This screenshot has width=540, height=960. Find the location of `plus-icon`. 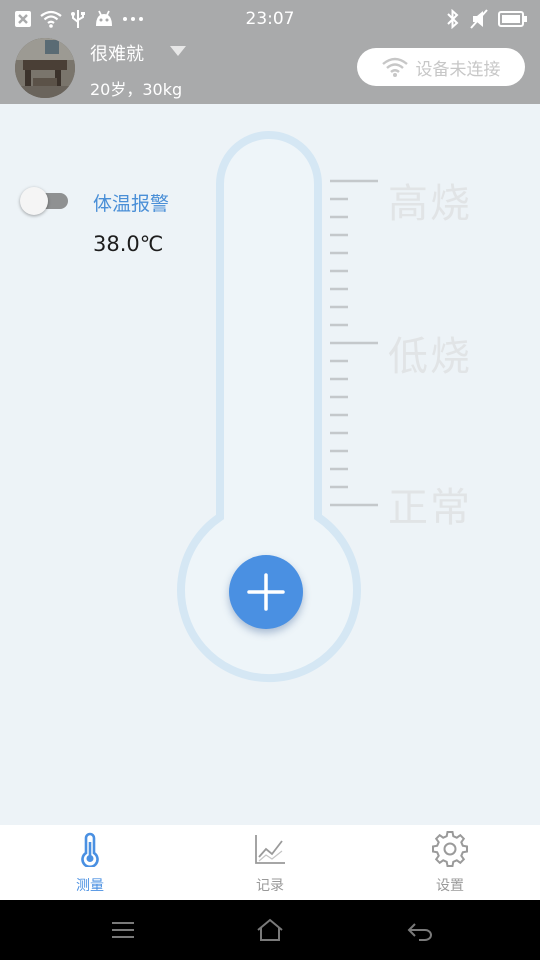

plus-icon is located at coordinates (266, 592).